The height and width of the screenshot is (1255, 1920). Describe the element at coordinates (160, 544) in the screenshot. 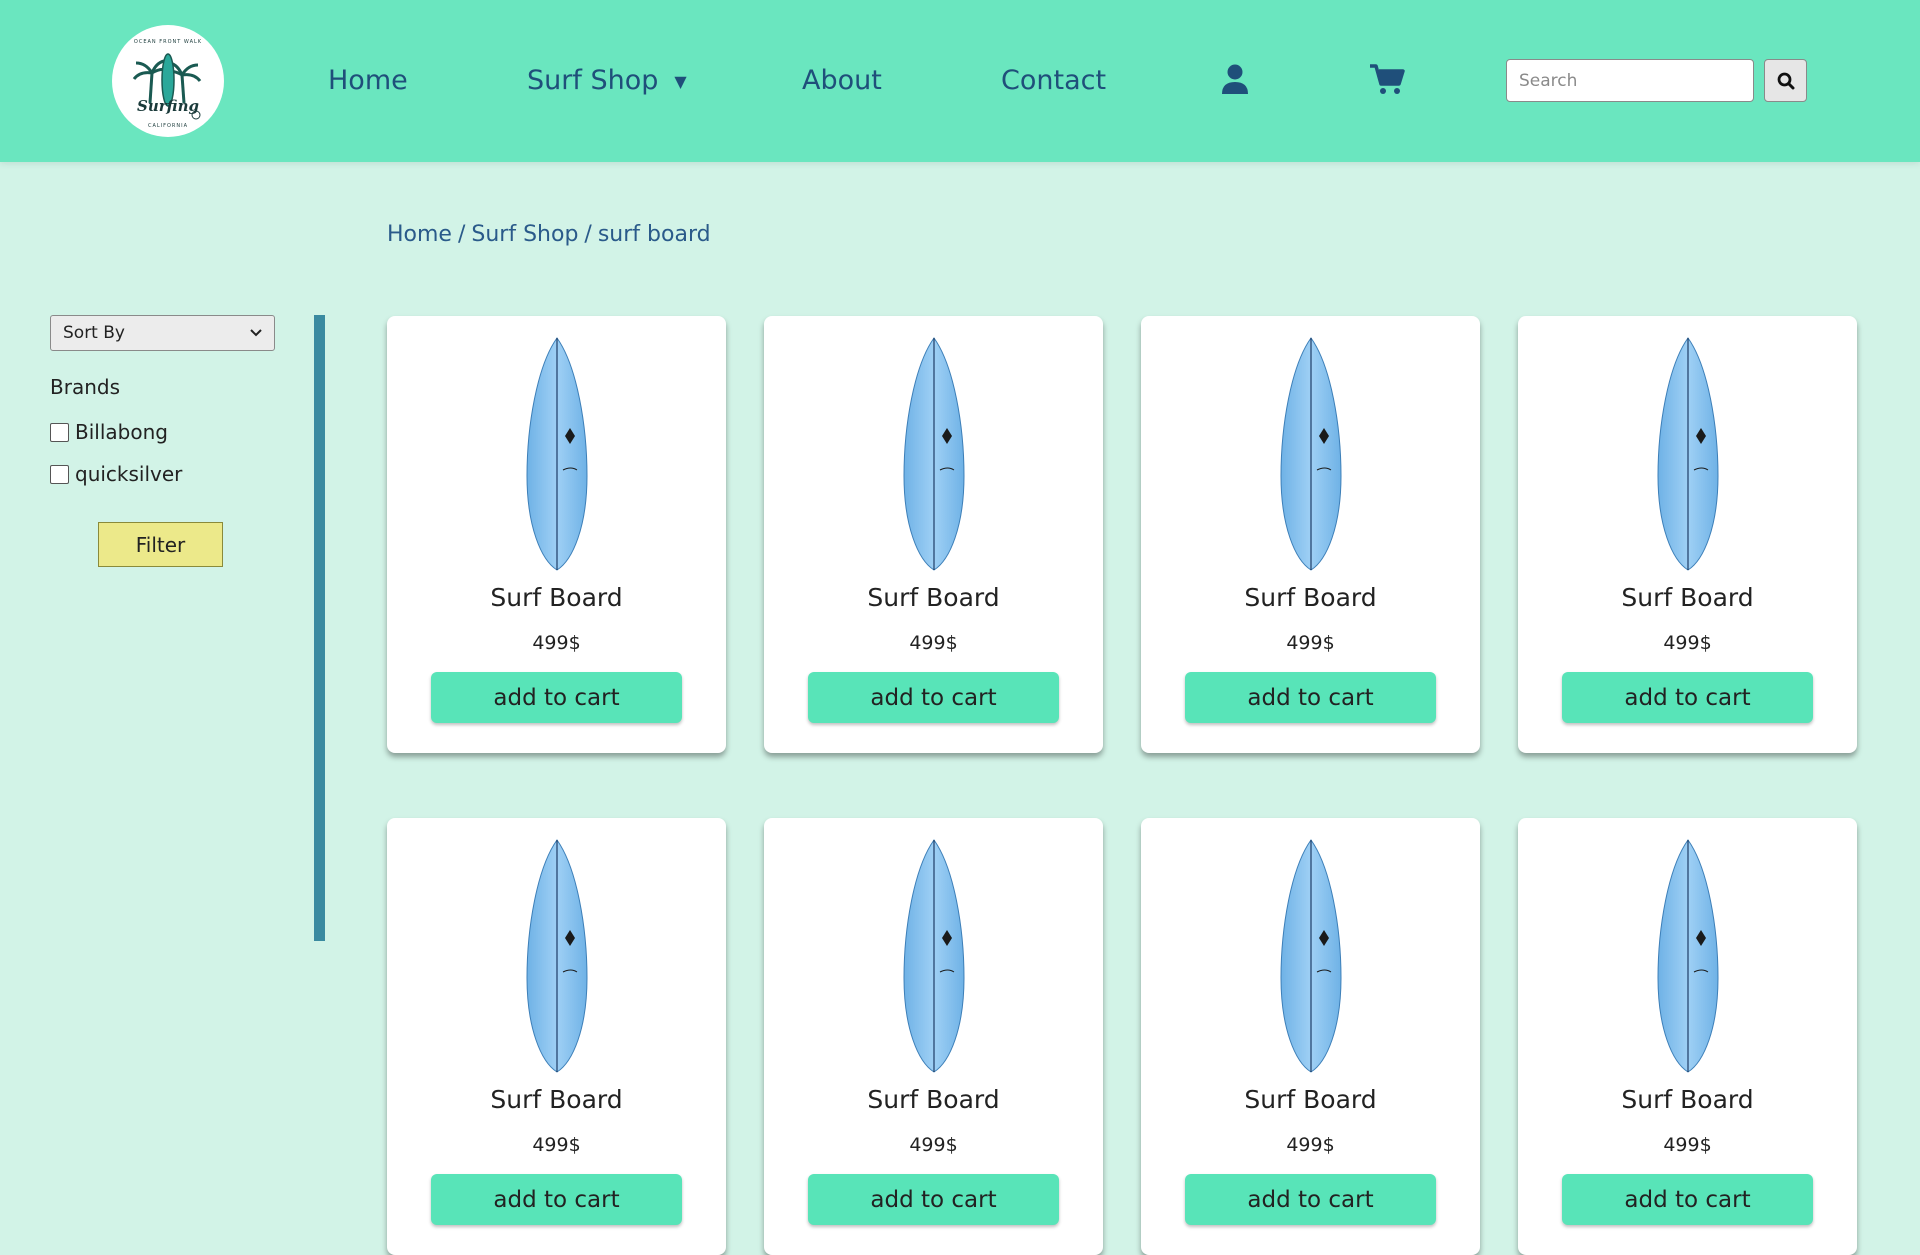

I see `filter-button: Filter` at that location.